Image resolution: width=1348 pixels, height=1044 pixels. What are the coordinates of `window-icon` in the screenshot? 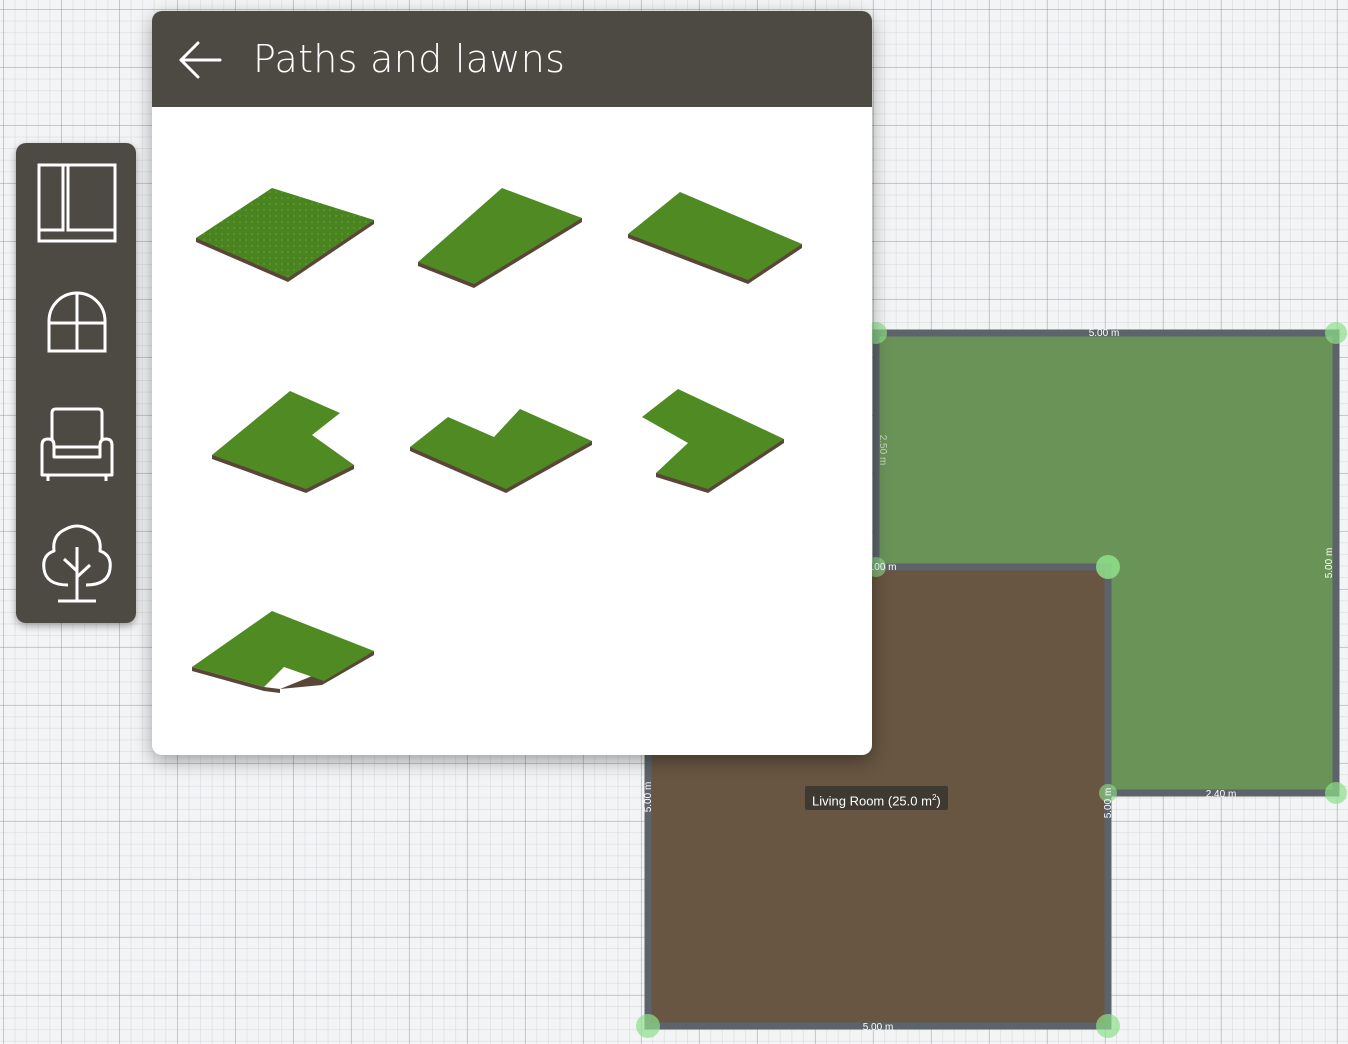 It's located at (77, 322).